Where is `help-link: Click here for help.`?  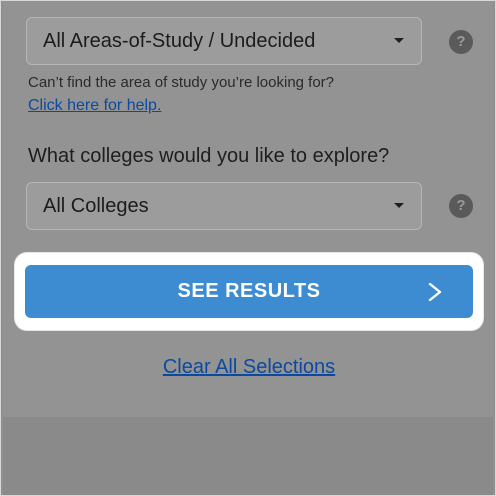
help-link: Click here for help. is located at coordinates (94, 106).